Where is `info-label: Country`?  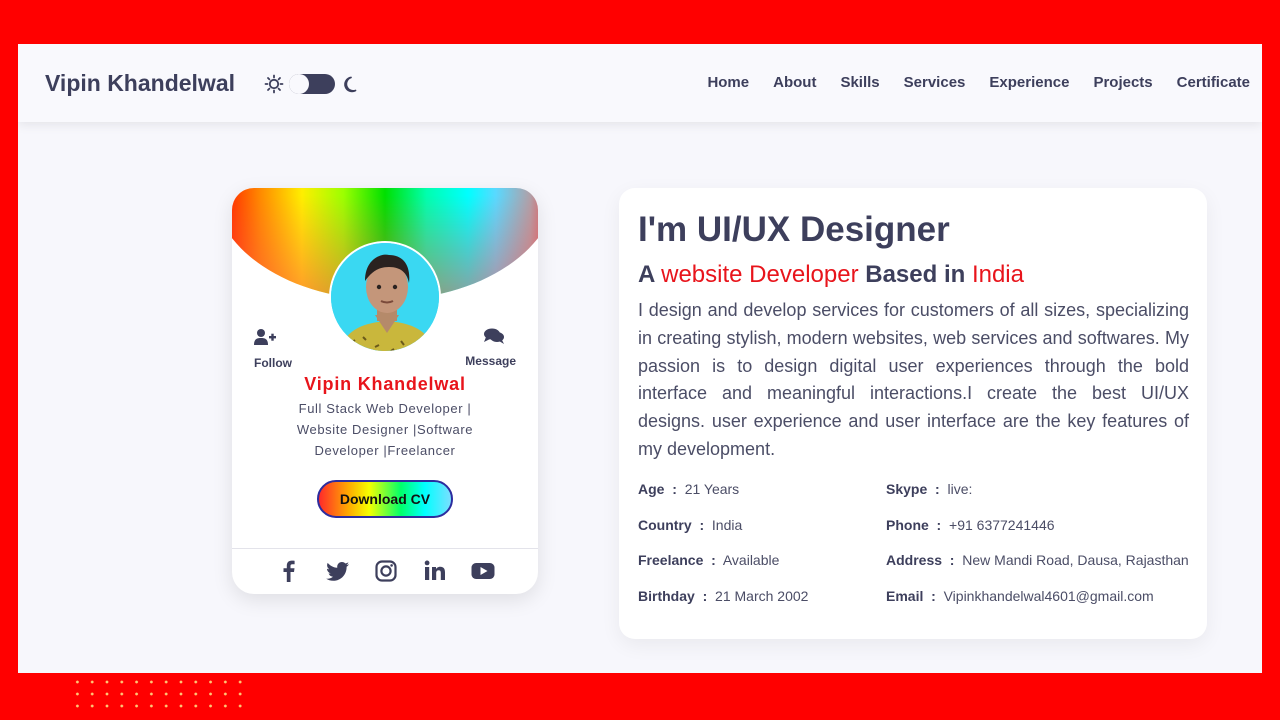 info-label: Country is located at coordinates (665, 525).